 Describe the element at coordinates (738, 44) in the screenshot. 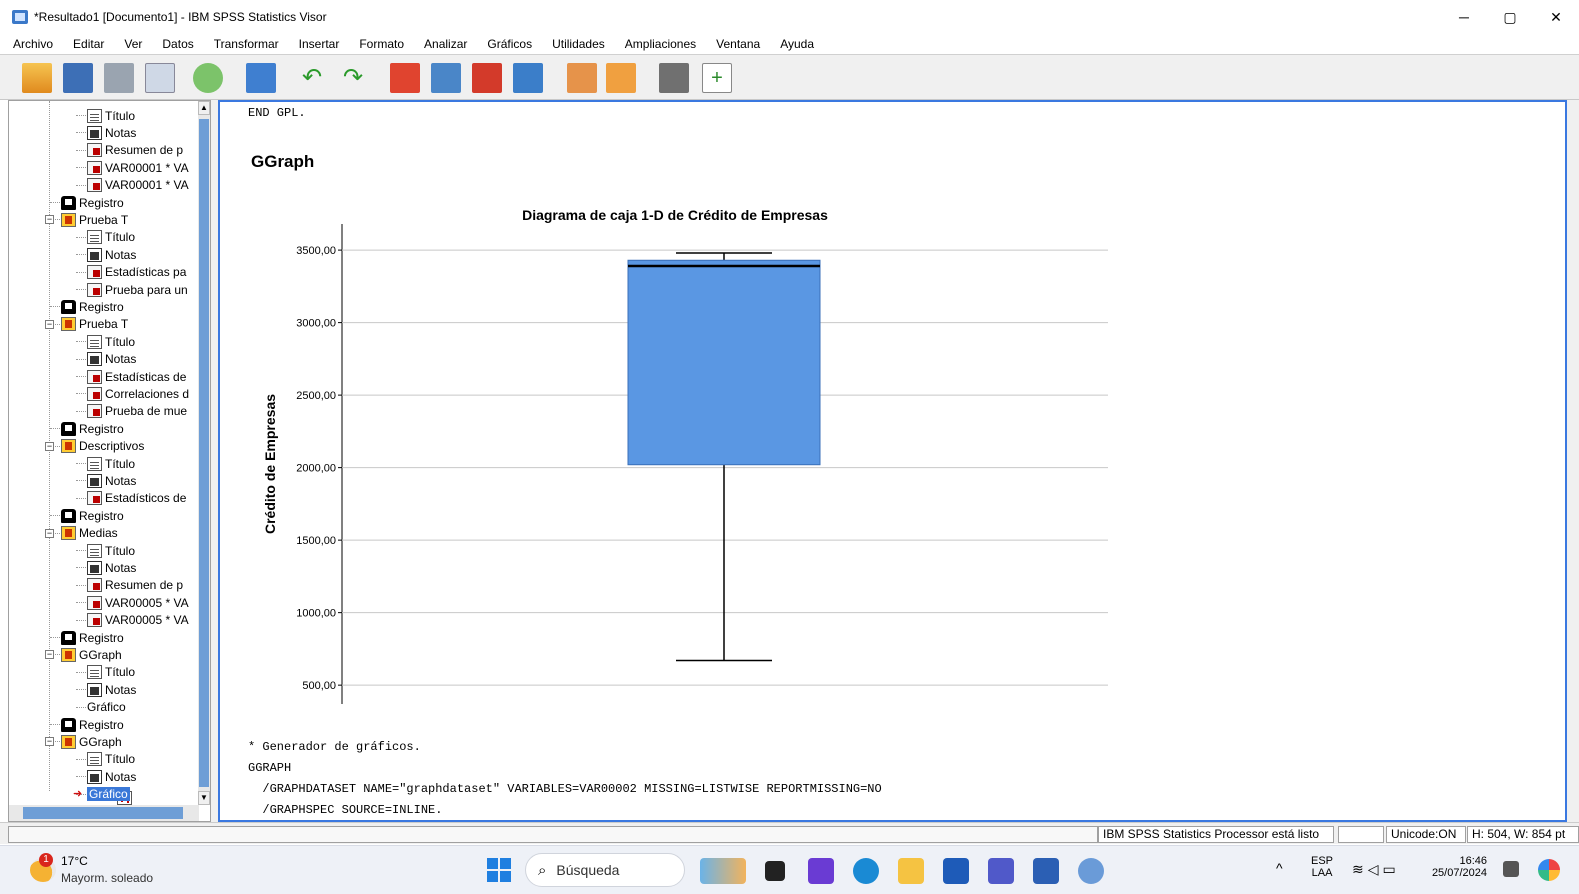

I see `menu-ventana: Ventana` at that location.